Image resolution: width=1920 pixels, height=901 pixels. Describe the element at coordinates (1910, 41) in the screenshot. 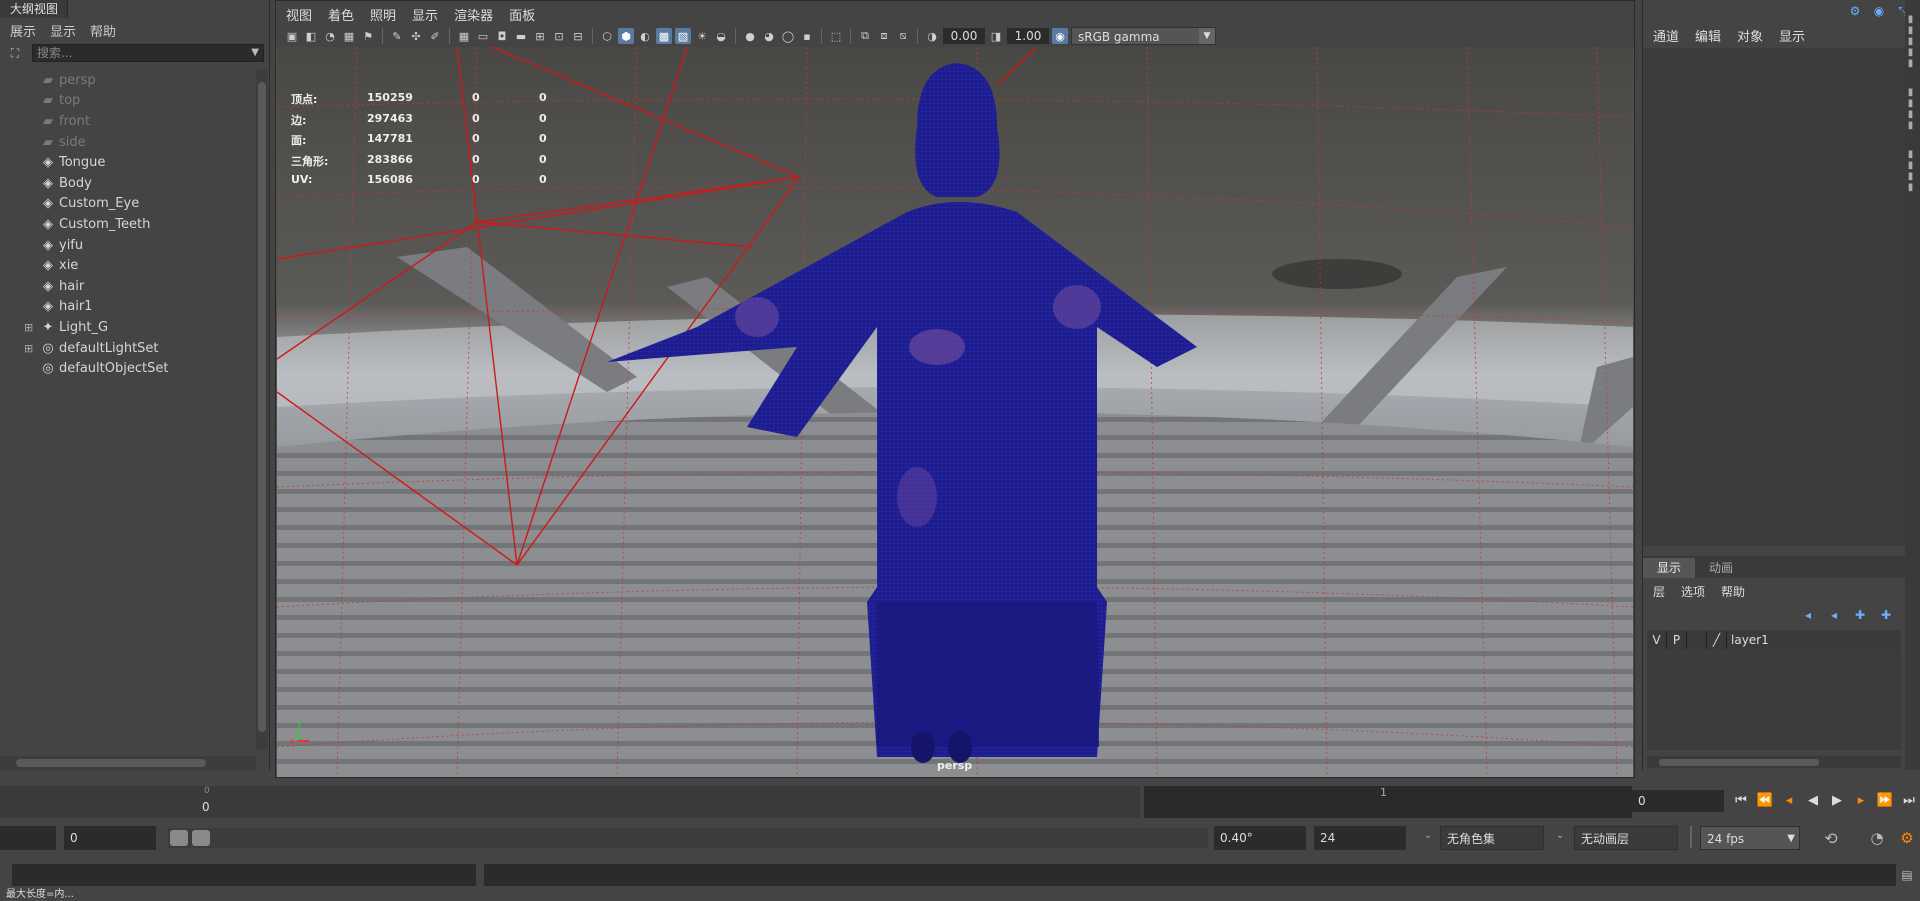

I see `tab-channel-box-side: ▮▮▮▮▮` at that location.